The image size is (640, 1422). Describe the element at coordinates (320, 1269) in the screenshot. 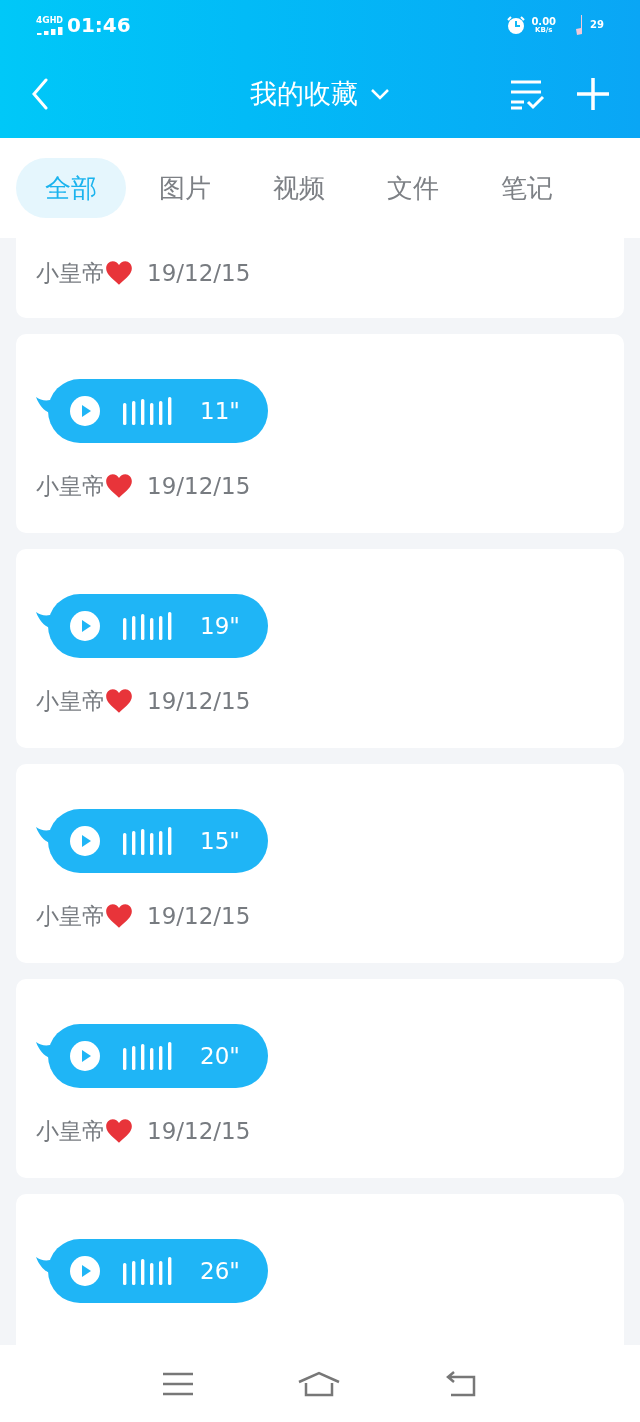

I see `favorite-card: 26"` at that location.